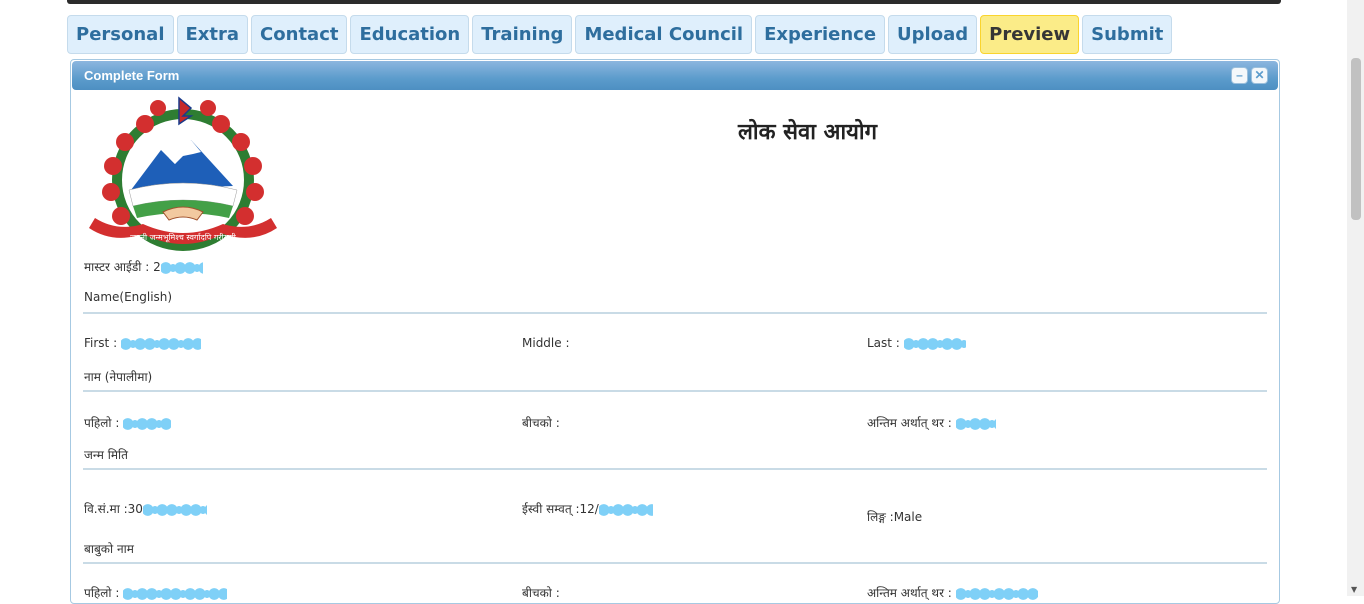 The image size is (1364, 604). What do you see at coordinates (560, 509) in the screenshot?
I see `dob-ad-label: ईस्वी सम्वत् :12/` at bounding box center [560, 509].